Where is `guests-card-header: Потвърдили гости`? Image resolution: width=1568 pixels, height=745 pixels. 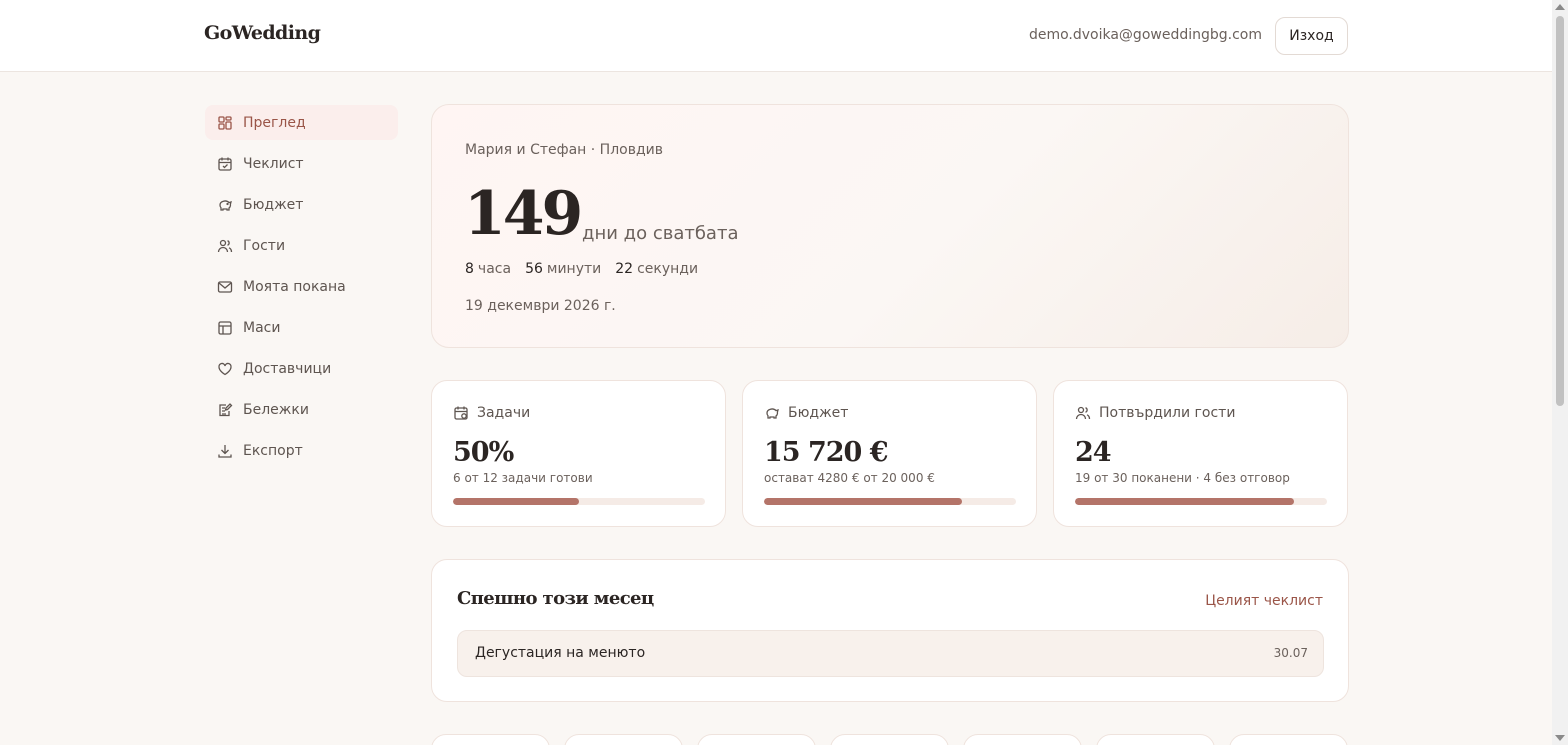 guests-card-header: Потвърдили гости is located at coordinates (1155, 413).